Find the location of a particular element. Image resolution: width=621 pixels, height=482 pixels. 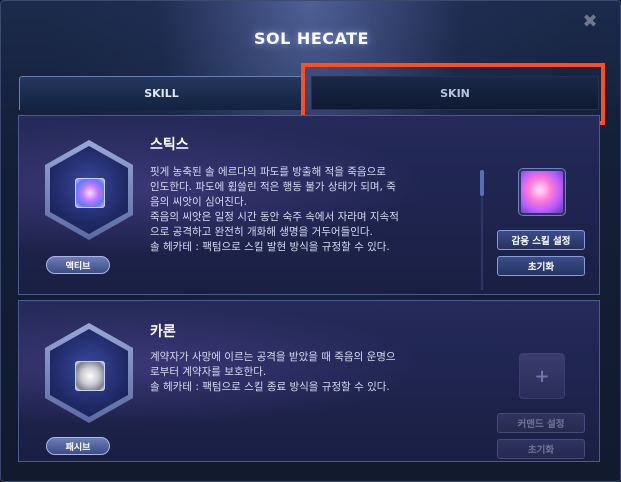

skill-name: 카론 is located at coordinates (163, 332).